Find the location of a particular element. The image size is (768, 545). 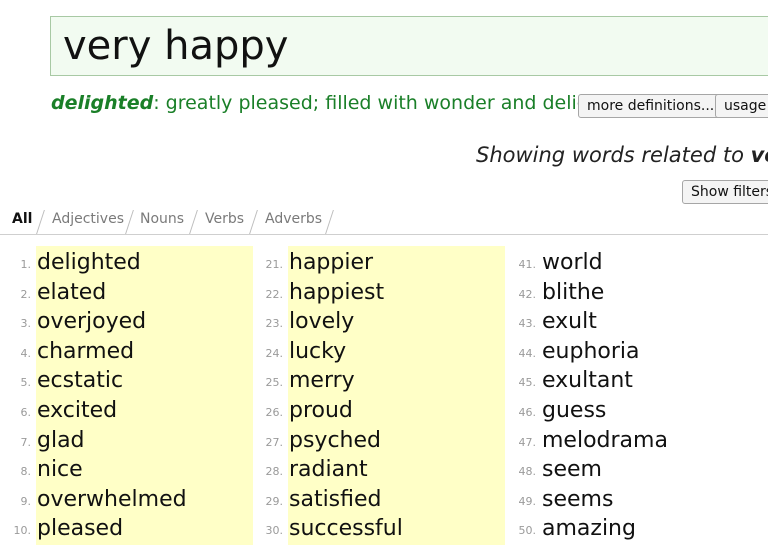

tab-verbs: Verbs is located at coordinates (224, 221).